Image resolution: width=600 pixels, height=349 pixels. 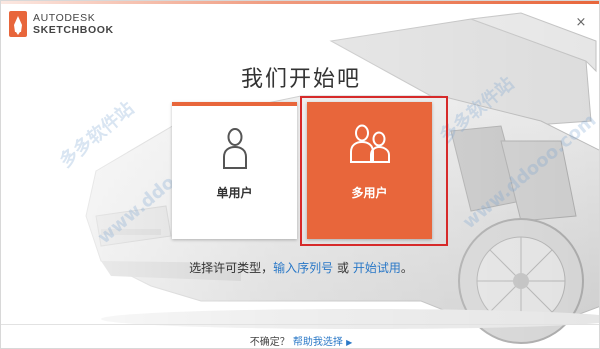 I want to click on license-suffix: 。, so click(x=406, y=268).